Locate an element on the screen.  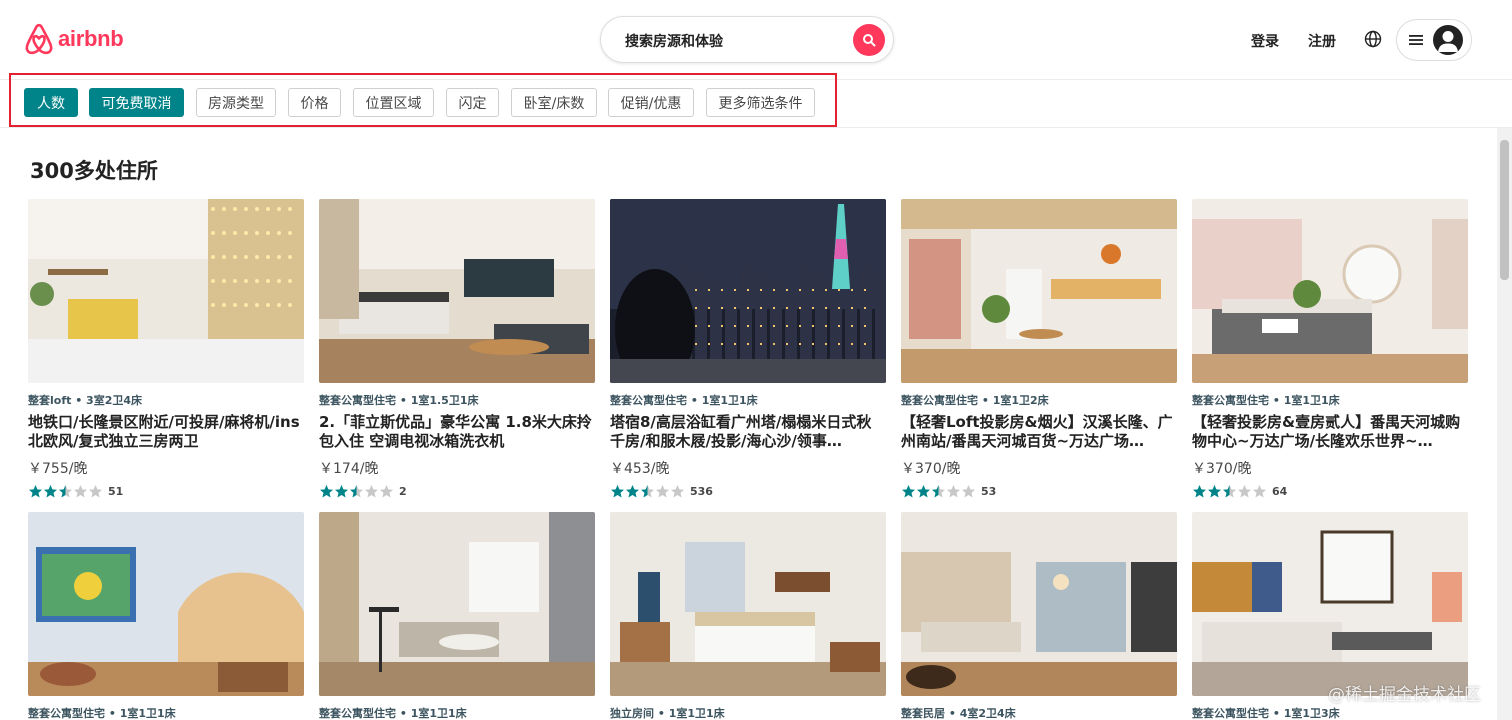
listing-type: 整套公寓型住宅 • 1室1.5卫1床 is located at coordinates (399, 400).